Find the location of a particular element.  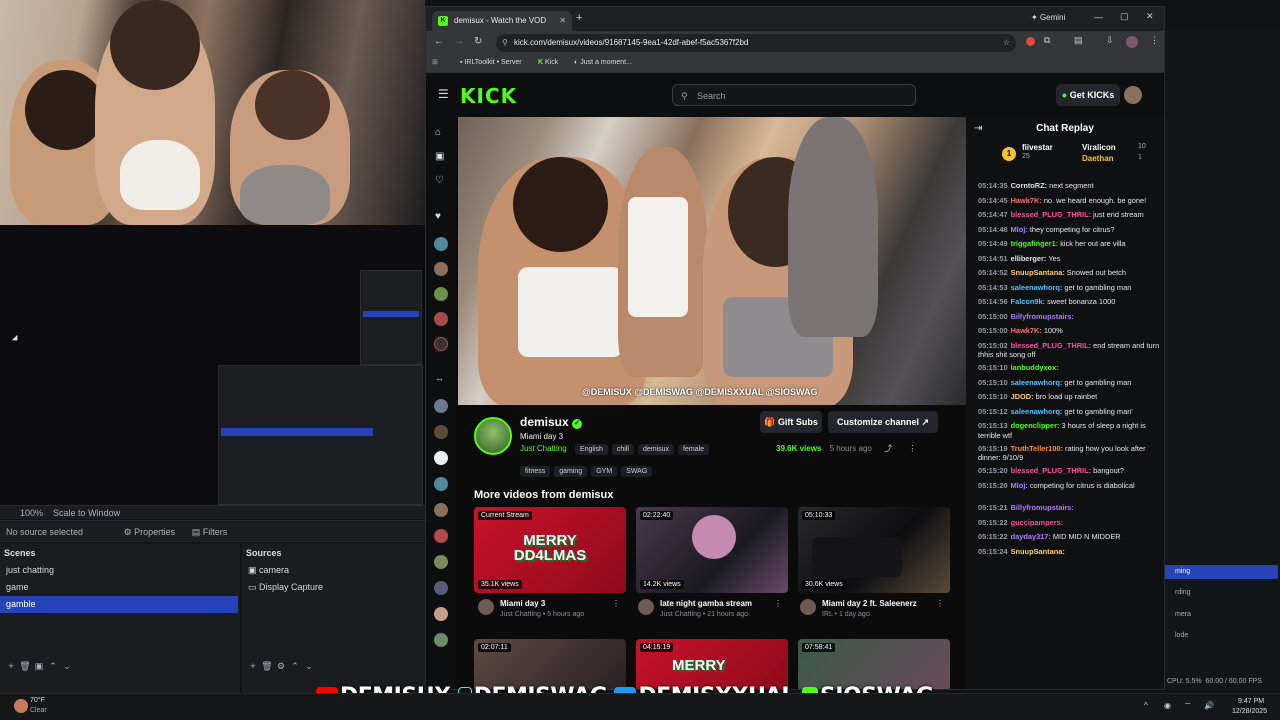

forward-icon: → is located at coordinates (459, 41).